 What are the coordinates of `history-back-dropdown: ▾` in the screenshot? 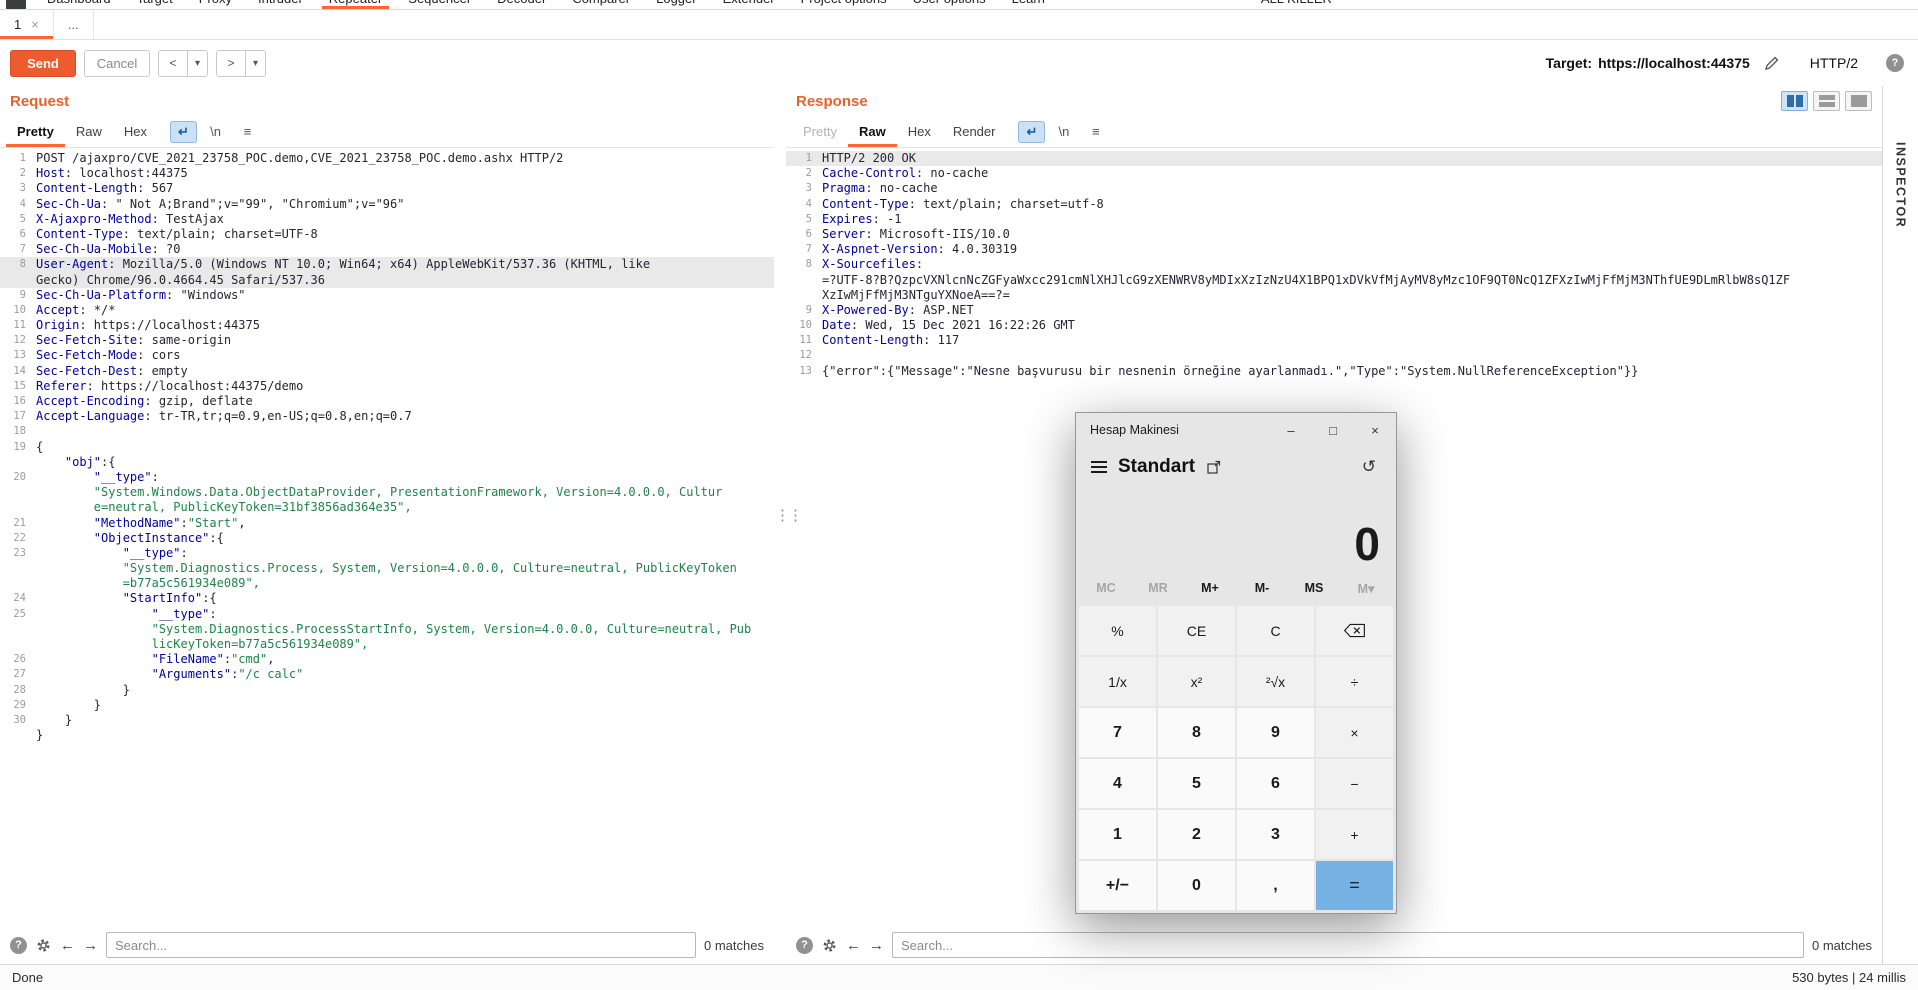 It's located at (198, 63).